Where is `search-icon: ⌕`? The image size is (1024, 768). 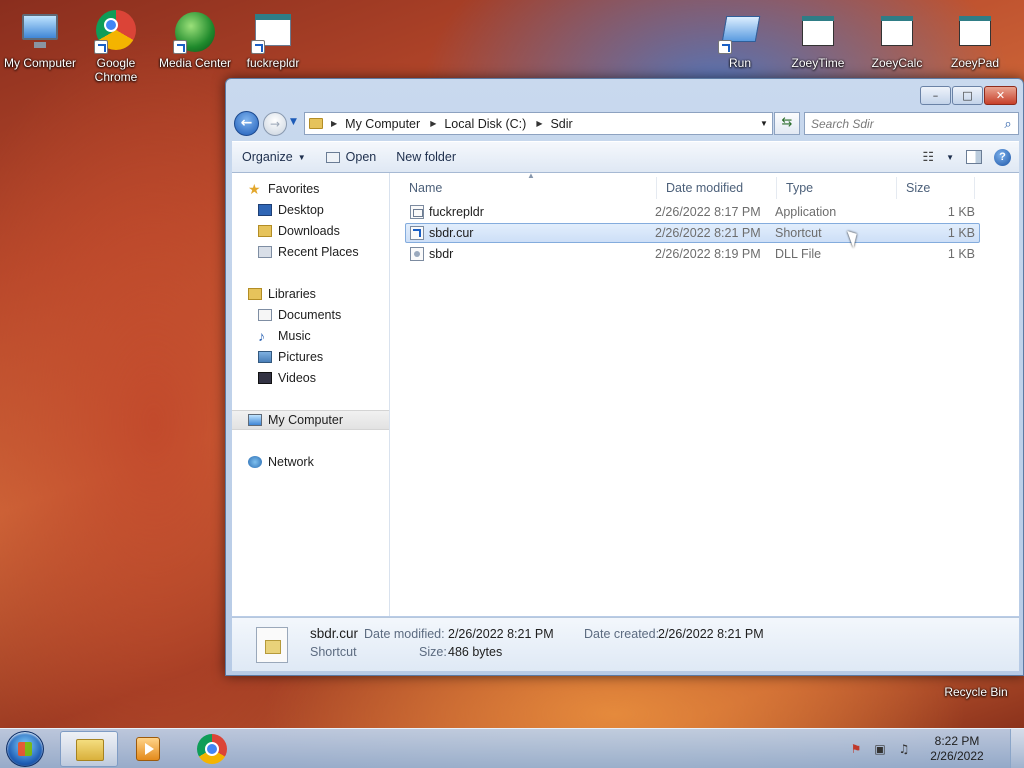 search-icon: ⌕ is located at coordinates (1008, 124).